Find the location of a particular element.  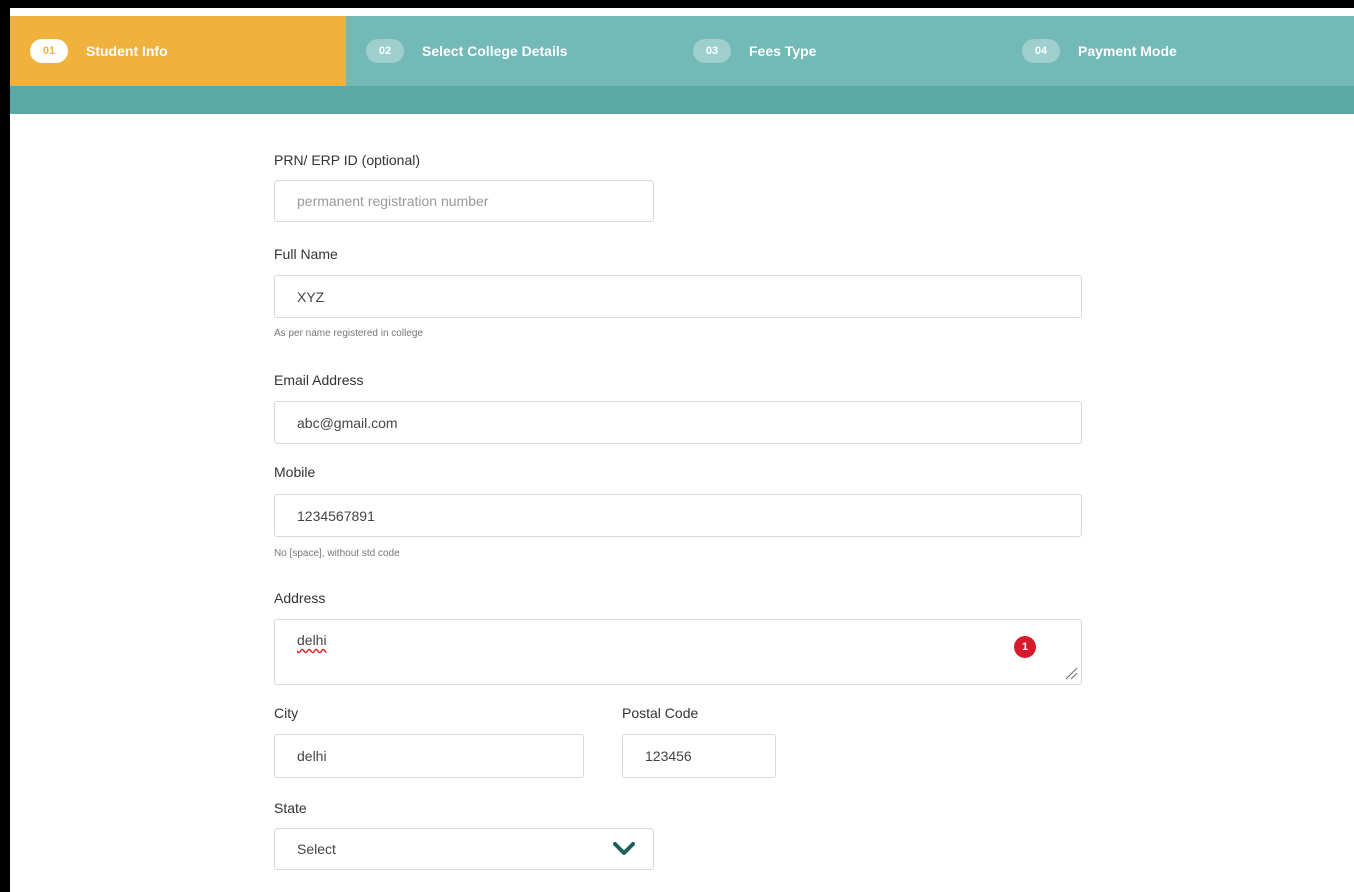

email-input: abc@gmail.com is located at coordinates (678, 422).